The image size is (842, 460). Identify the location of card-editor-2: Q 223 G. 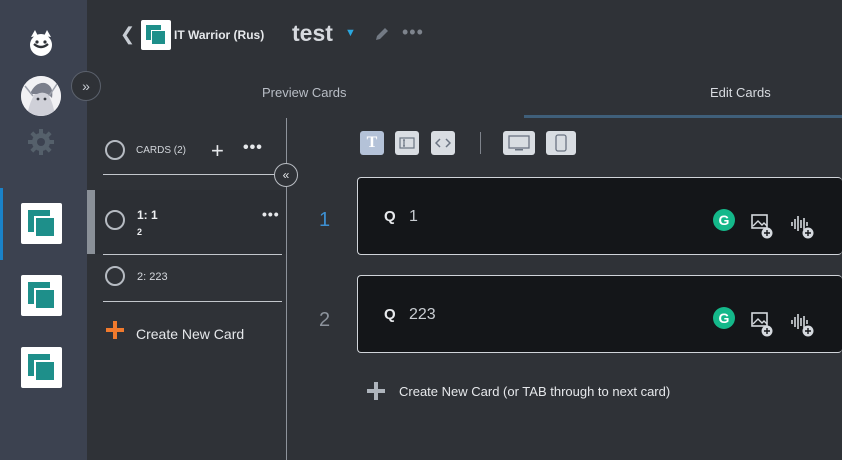
(599, 314).